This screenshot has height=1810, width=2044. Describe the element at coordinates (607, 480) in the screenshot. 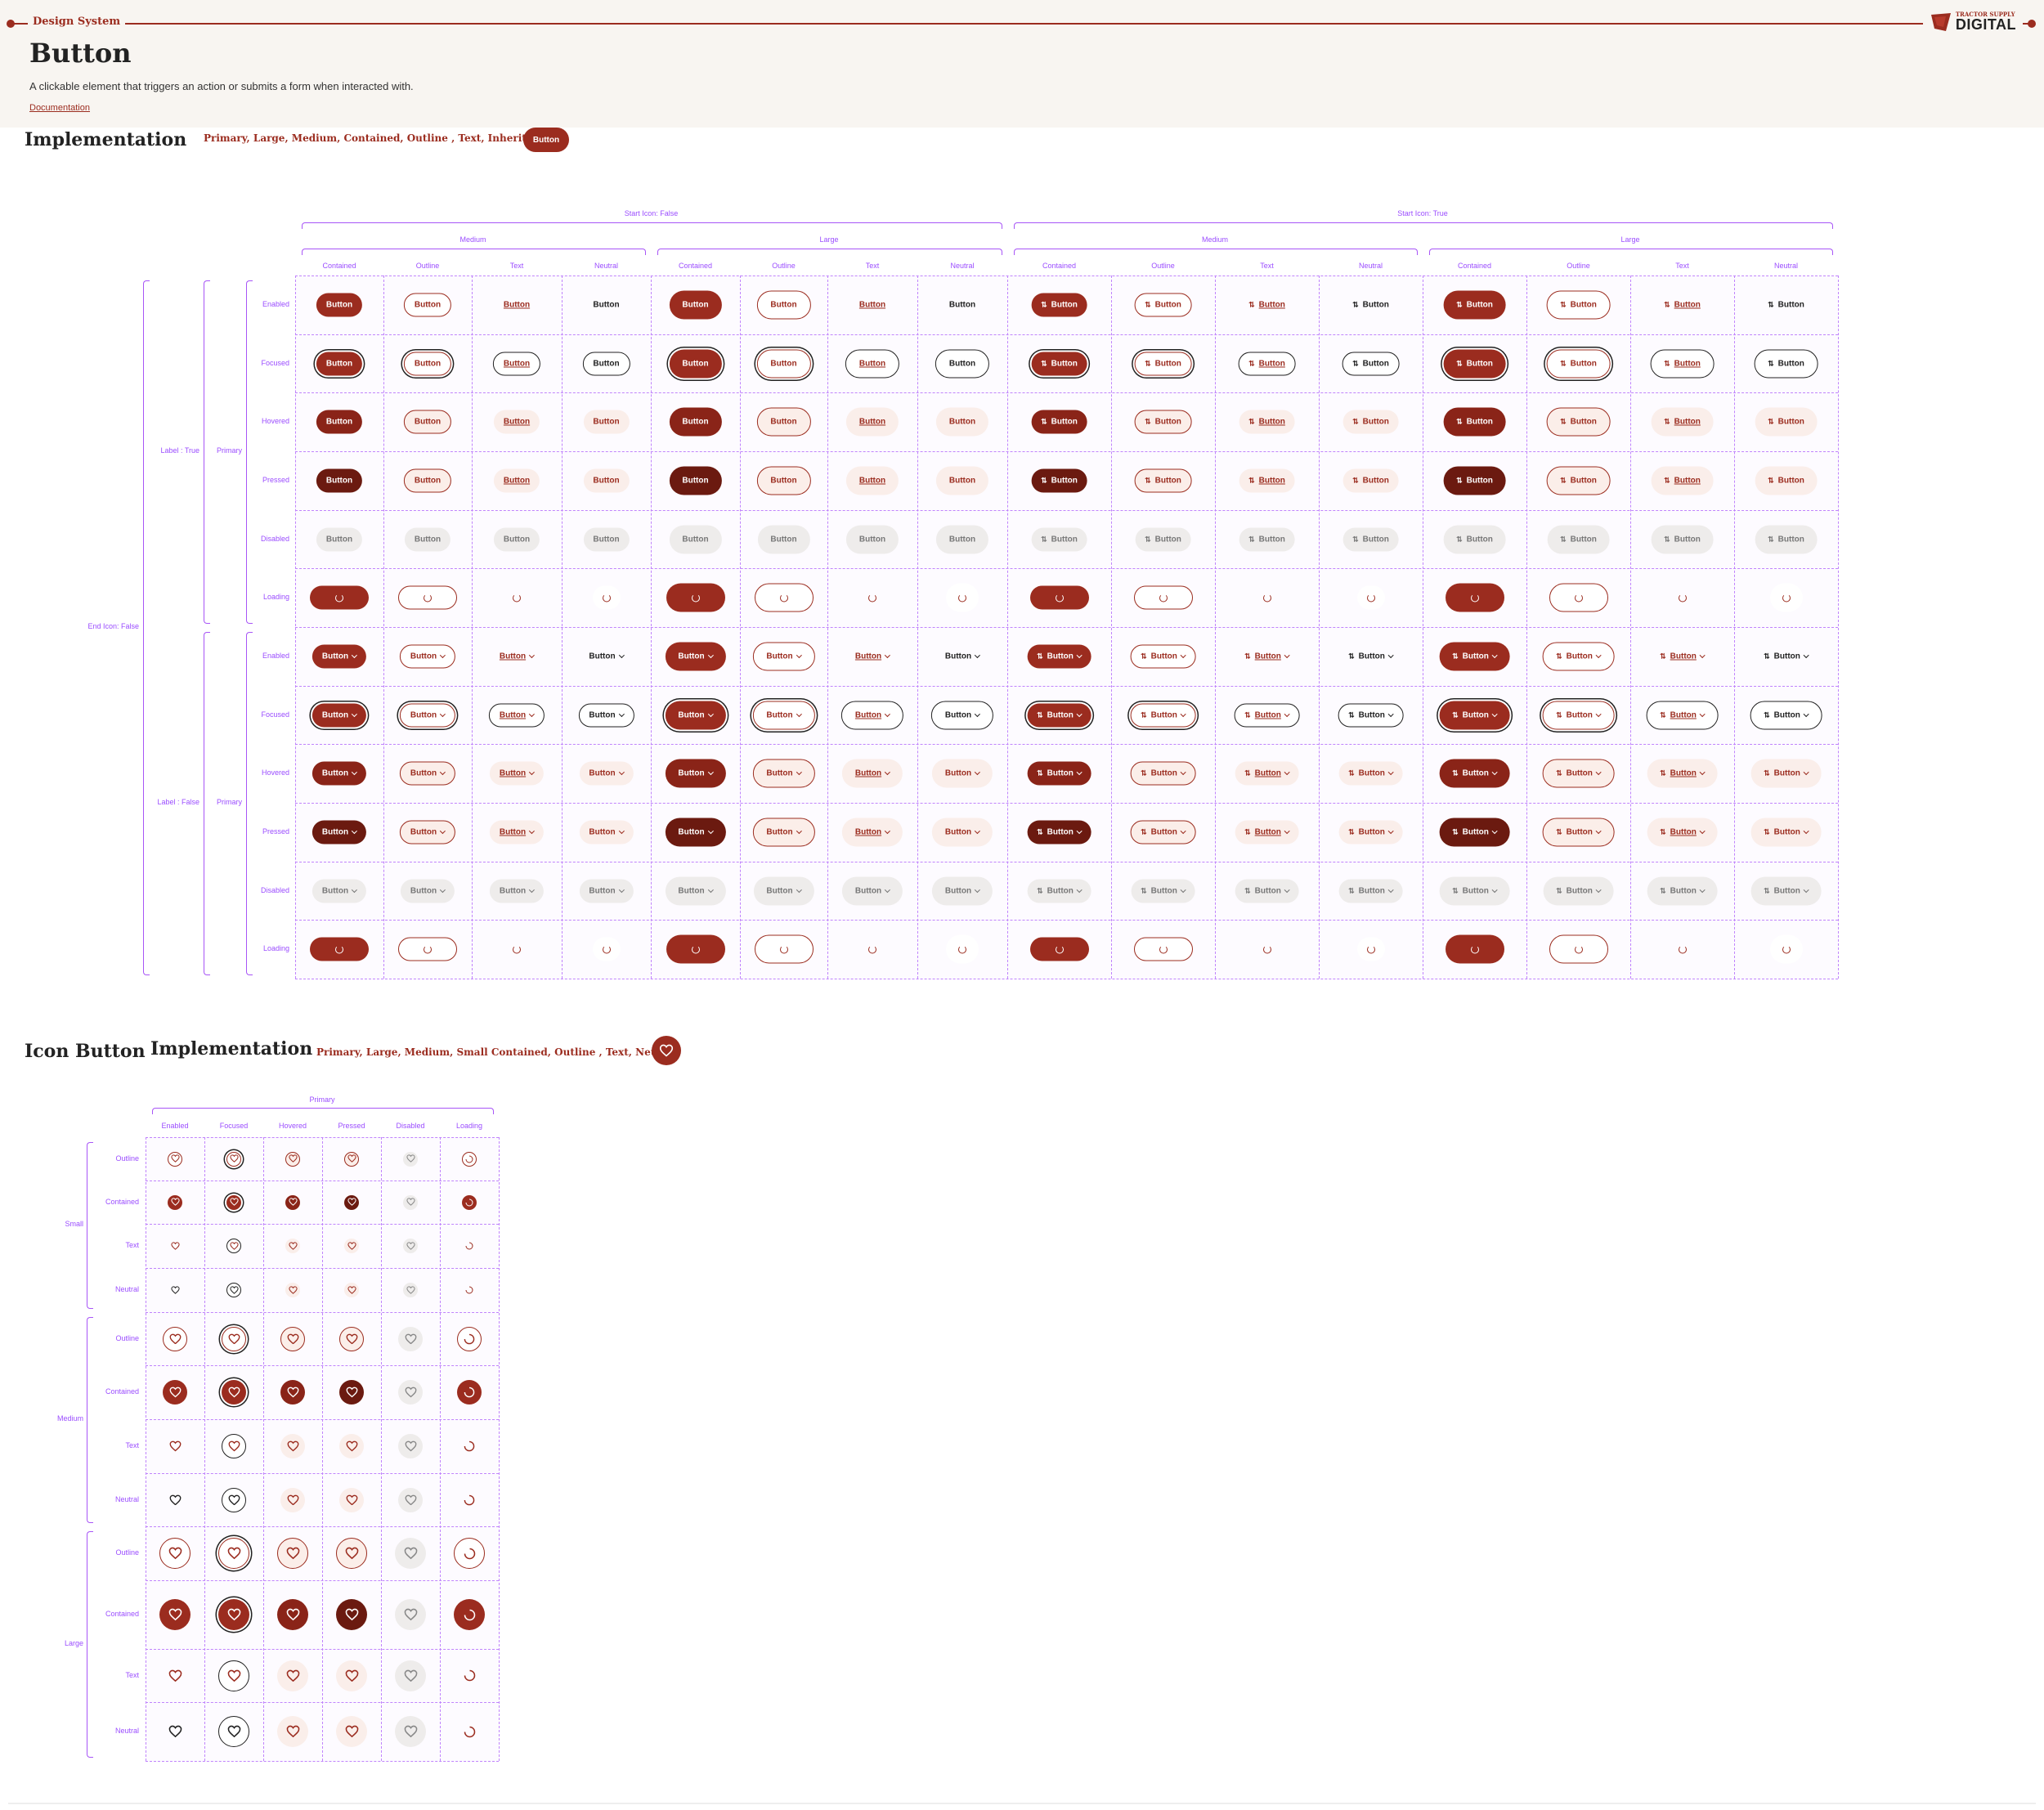

I see `button-n-pressed: Button` at that location.